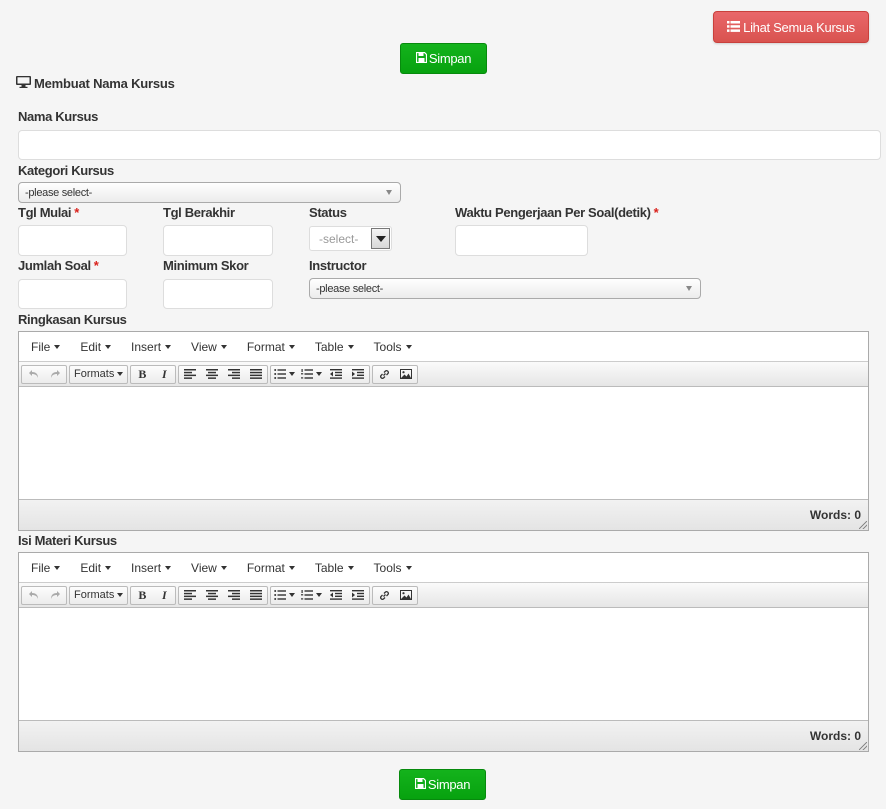 Image resolution: width=886 pixels, height=809 pixels. Describe the element at coordinates (91, 346) in the screenshot. I see `menu-edit-label: Edit` at that location.